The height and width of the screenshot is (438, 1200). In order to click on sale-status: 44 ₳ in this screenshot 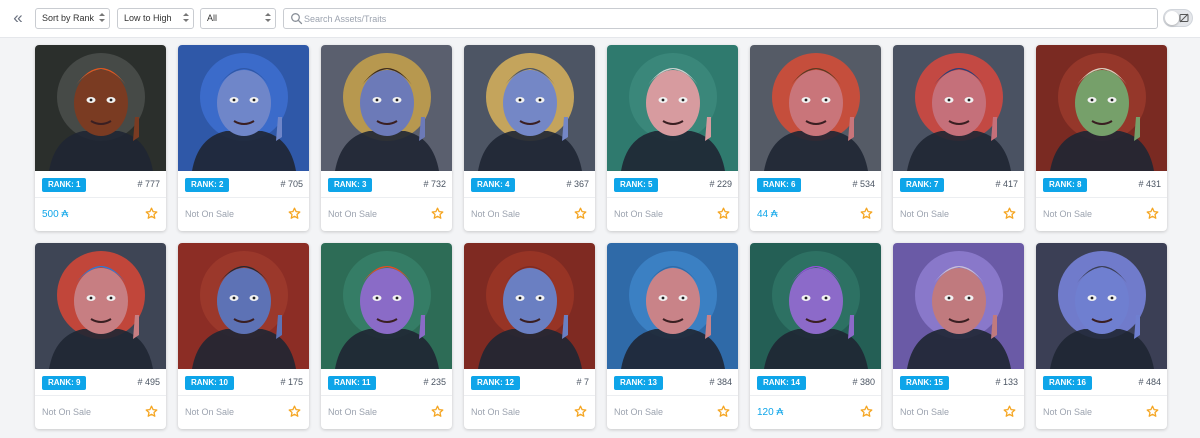, I will do `click(767, 214)`.